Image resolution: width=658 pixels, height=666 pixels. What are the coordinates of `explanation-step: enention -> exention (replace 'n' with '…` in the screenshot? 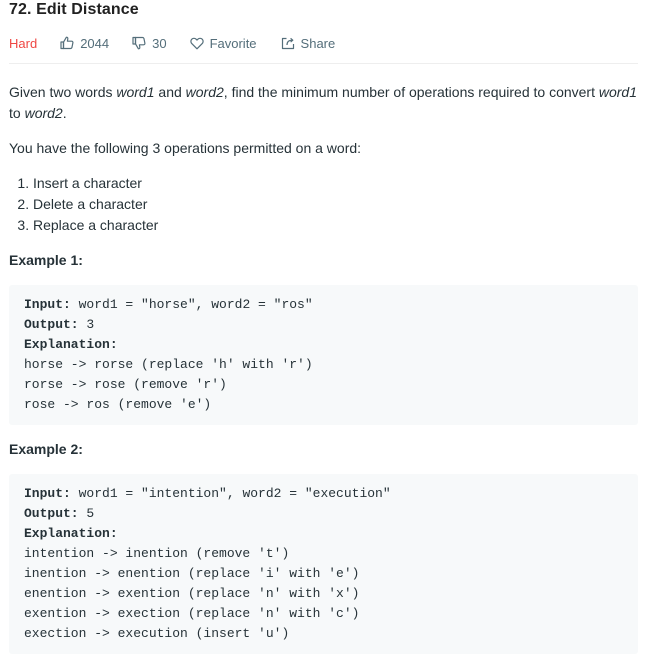 It's located at (192, 593).